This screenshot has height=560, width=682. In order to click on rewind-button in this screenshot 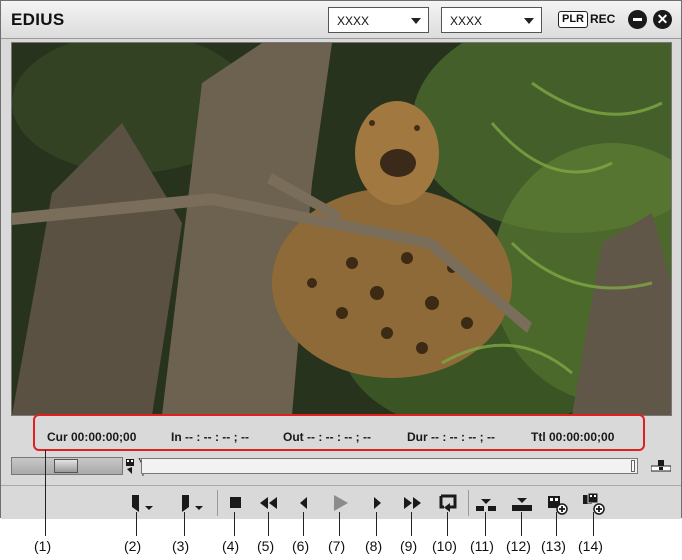, I will do `click(269, 503)`.